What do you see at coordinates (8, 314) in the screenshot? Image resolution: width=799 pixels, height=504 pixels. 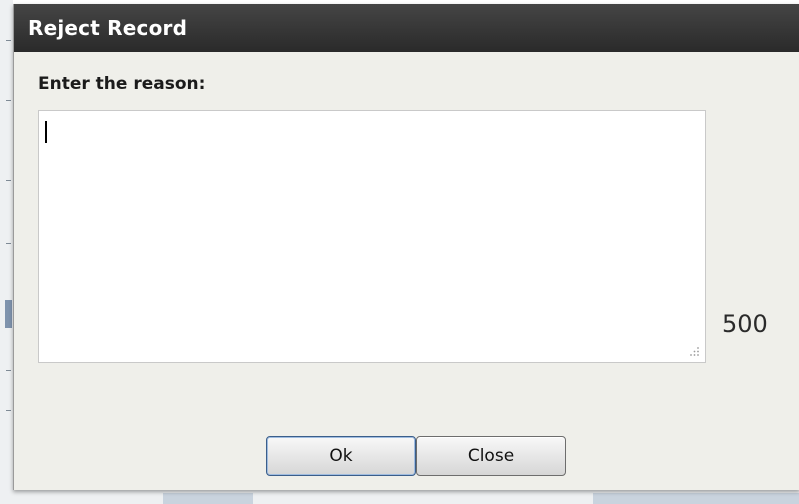 I see `background-highlight` at bounding box center [8, 314].